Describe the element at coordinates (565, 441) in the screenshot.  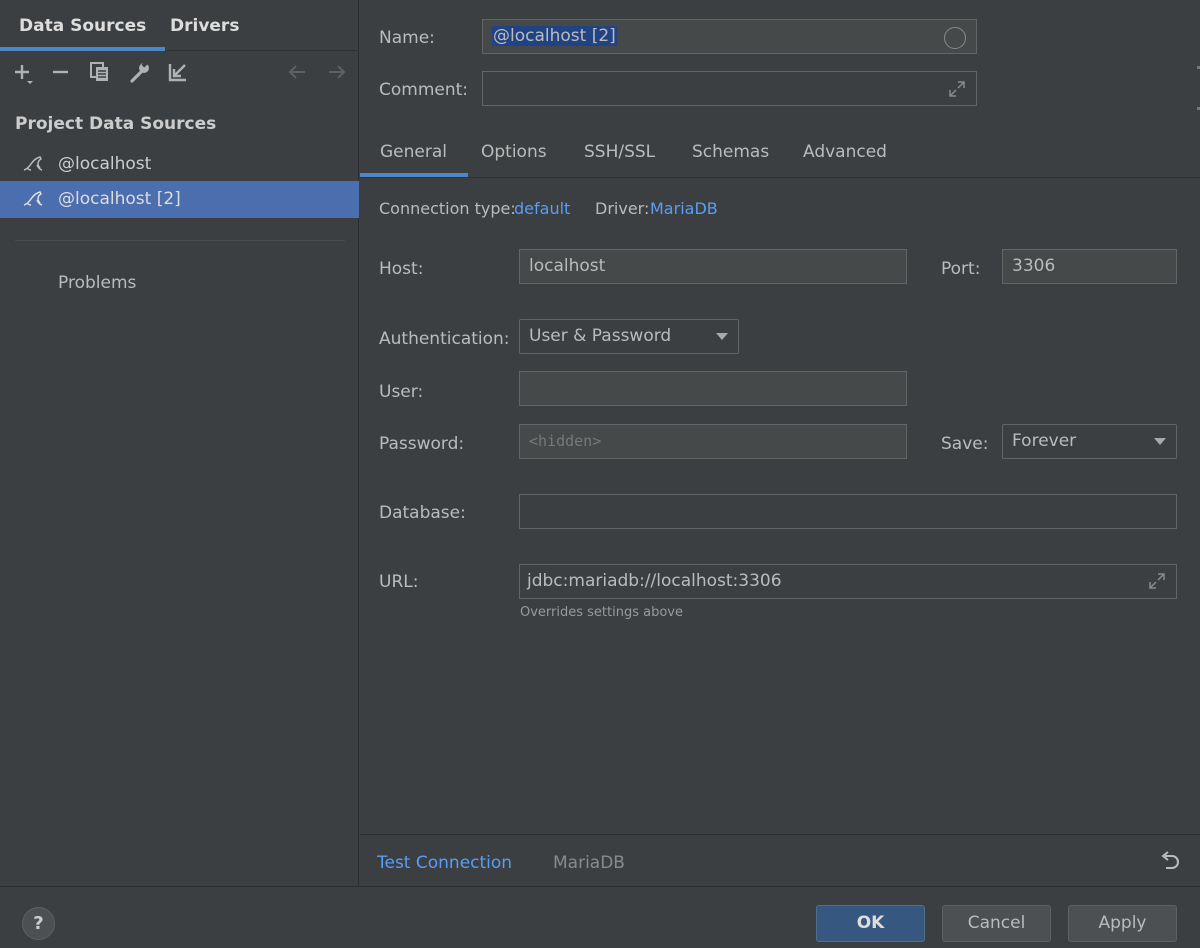
I see `password-placeholder: <hidden>` at that location.